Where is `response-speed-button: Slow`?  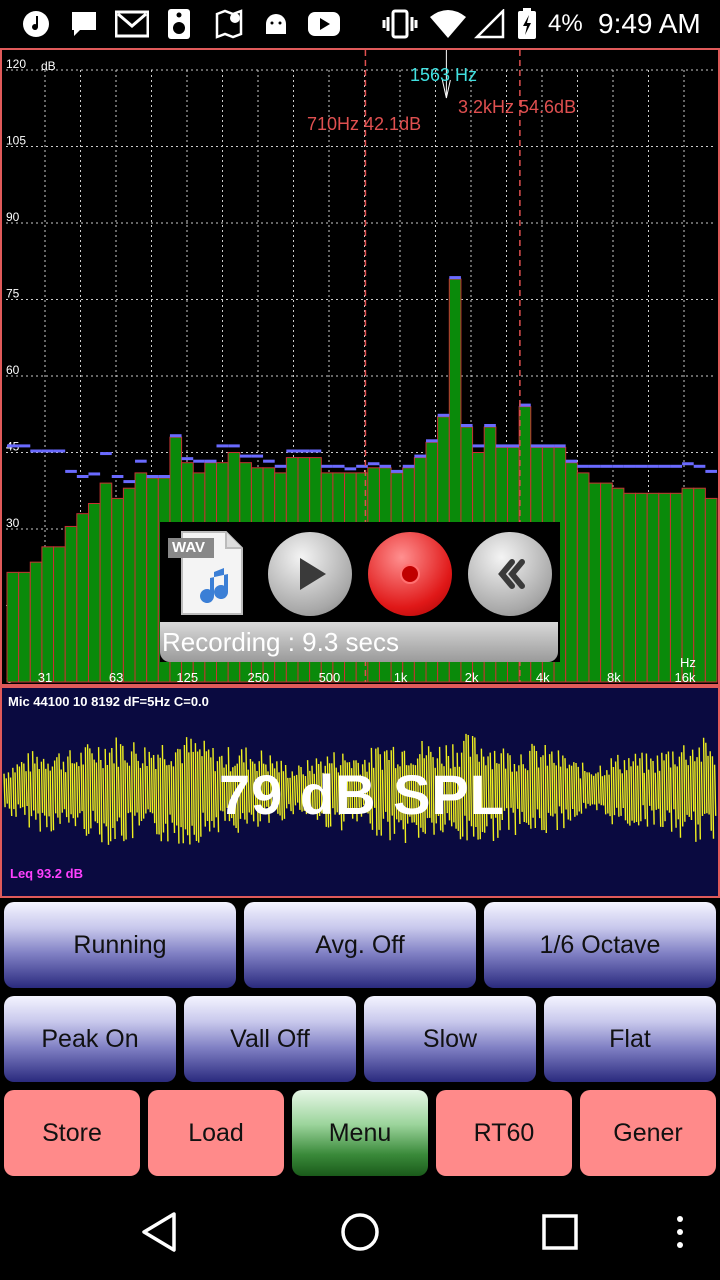
response-speed-button: Slow is located at coordinates (450, 1039).